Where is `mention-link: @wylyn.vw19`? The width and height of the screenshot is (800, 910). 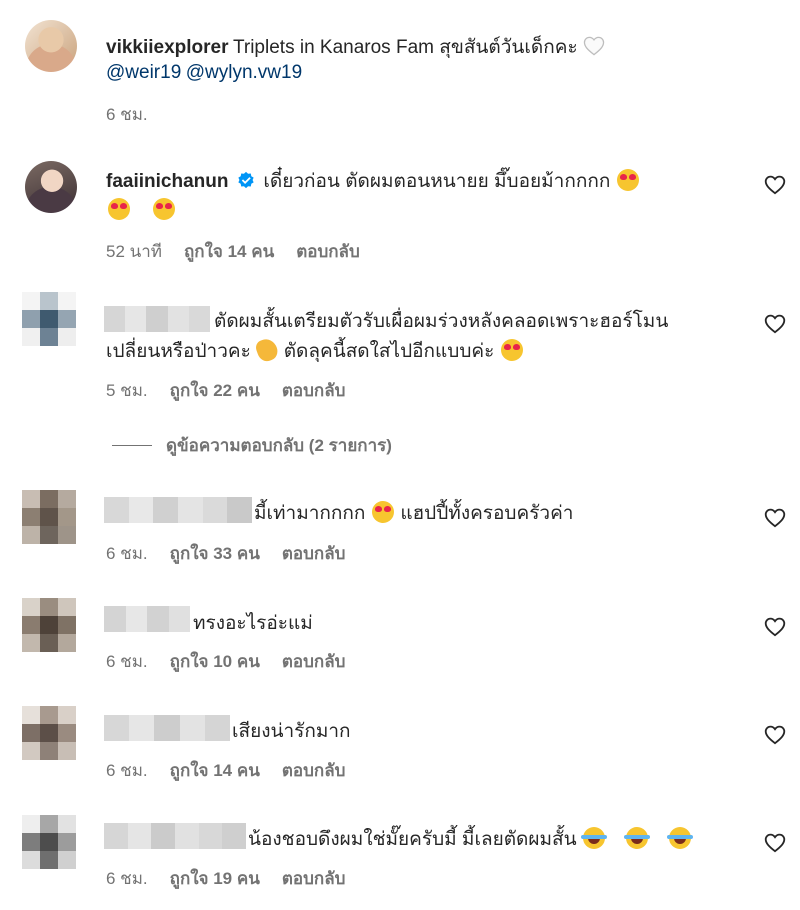
mention-link: @wylyn.vw19 is located at coordinates (244, 72).